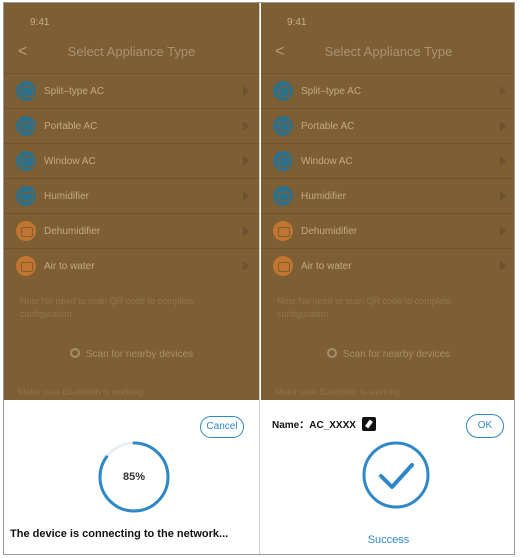 The width and height of the screenshot is (520, 558). Describe the element at coordinates (368, 424) in the screenshot. I see `edit-icon` at that location.